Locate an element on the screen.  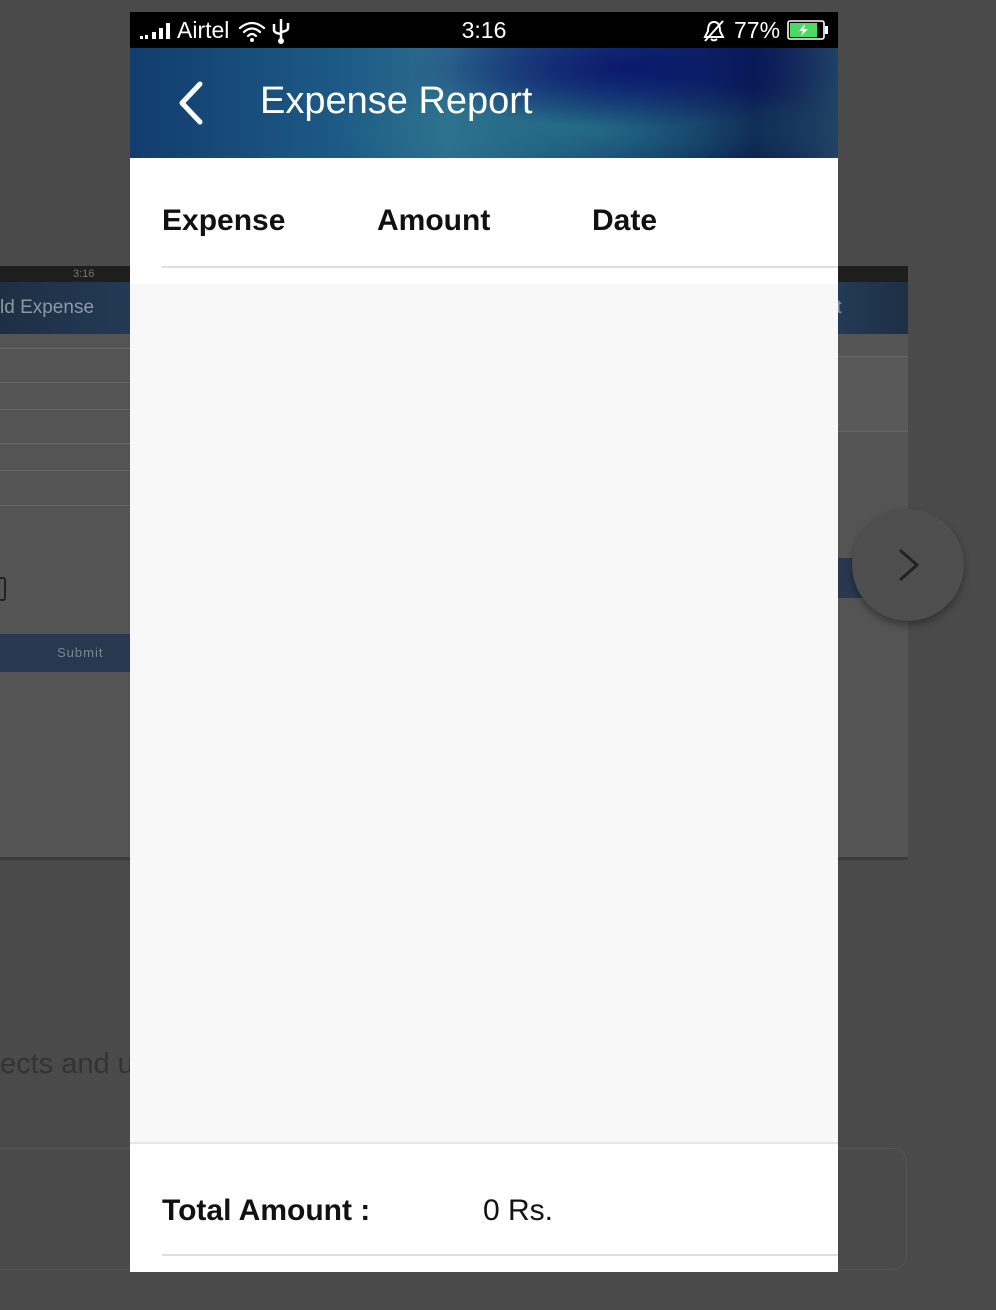
total-footer: Total Amount : 0 Rs. is located at coordinates (484, 1207).